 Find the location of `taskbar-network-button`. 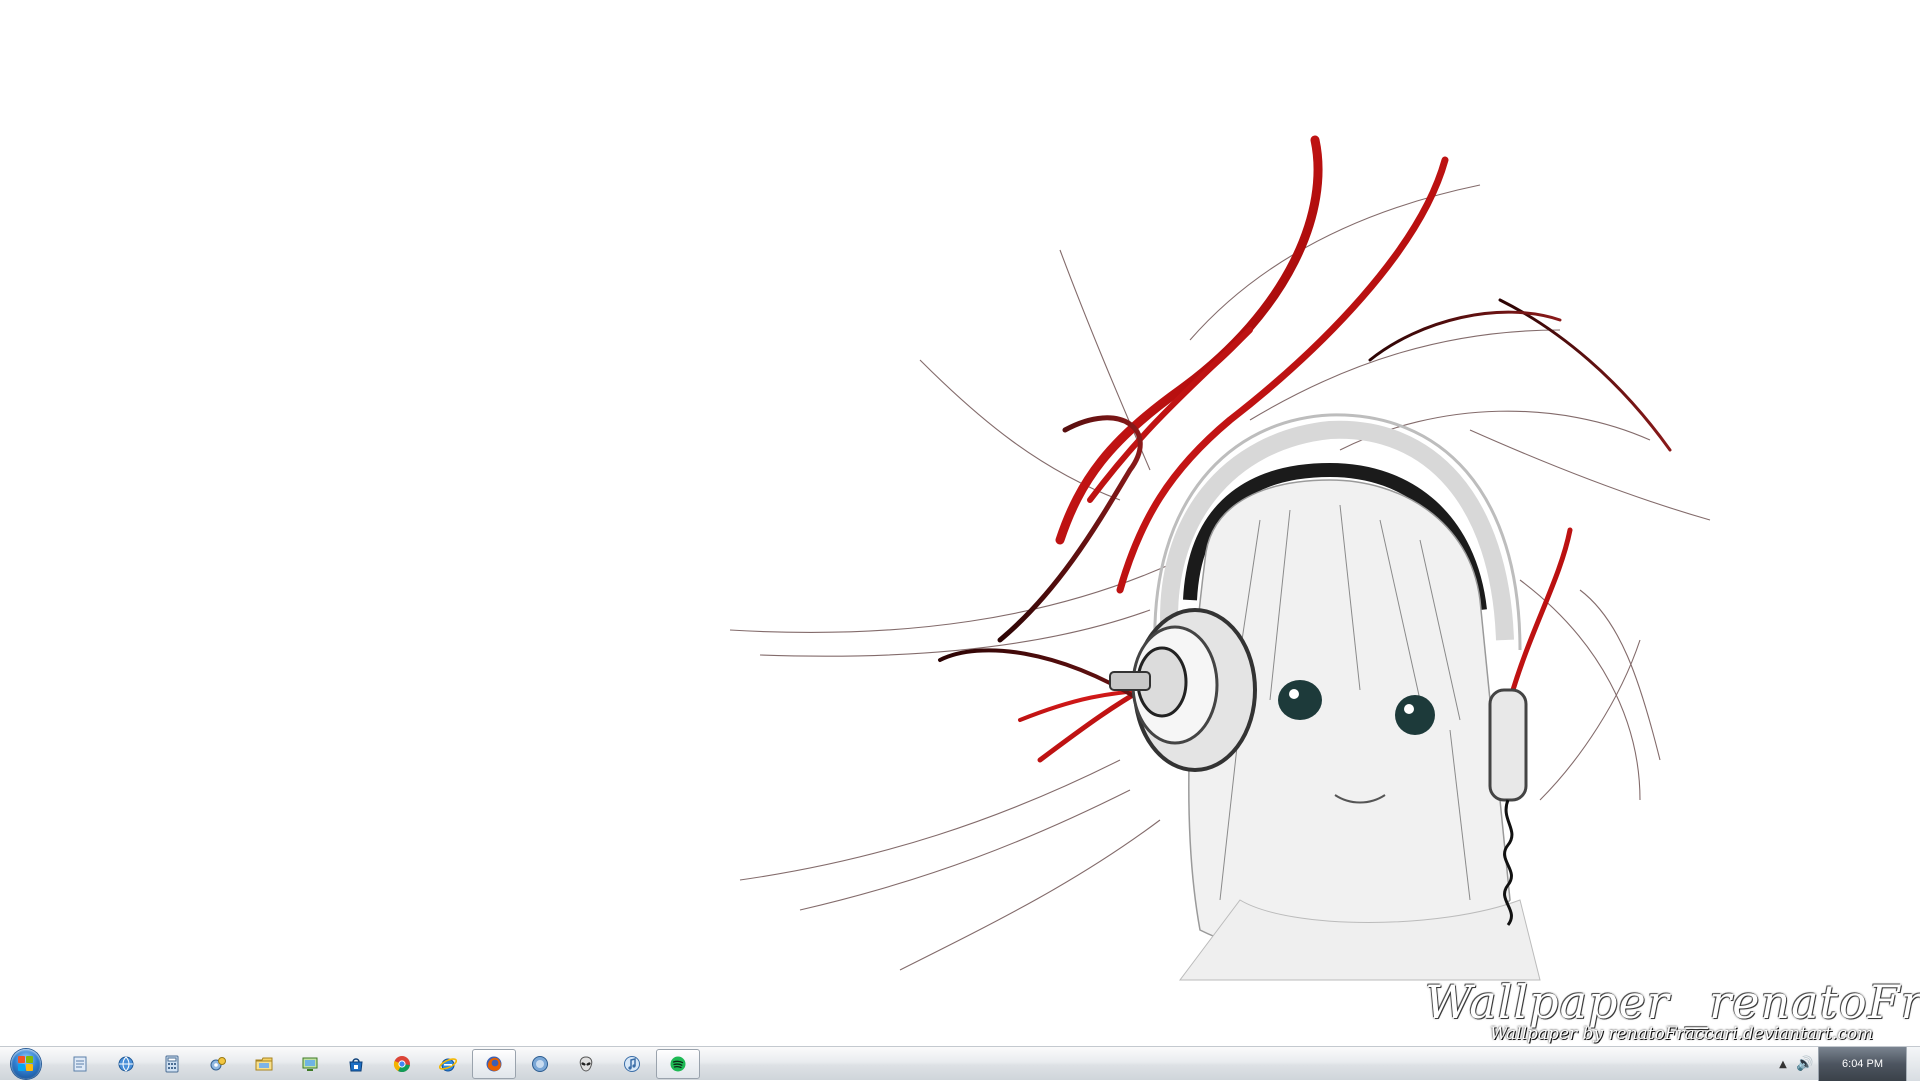

taskbar-network-button is located at coordinates (126, 1064).